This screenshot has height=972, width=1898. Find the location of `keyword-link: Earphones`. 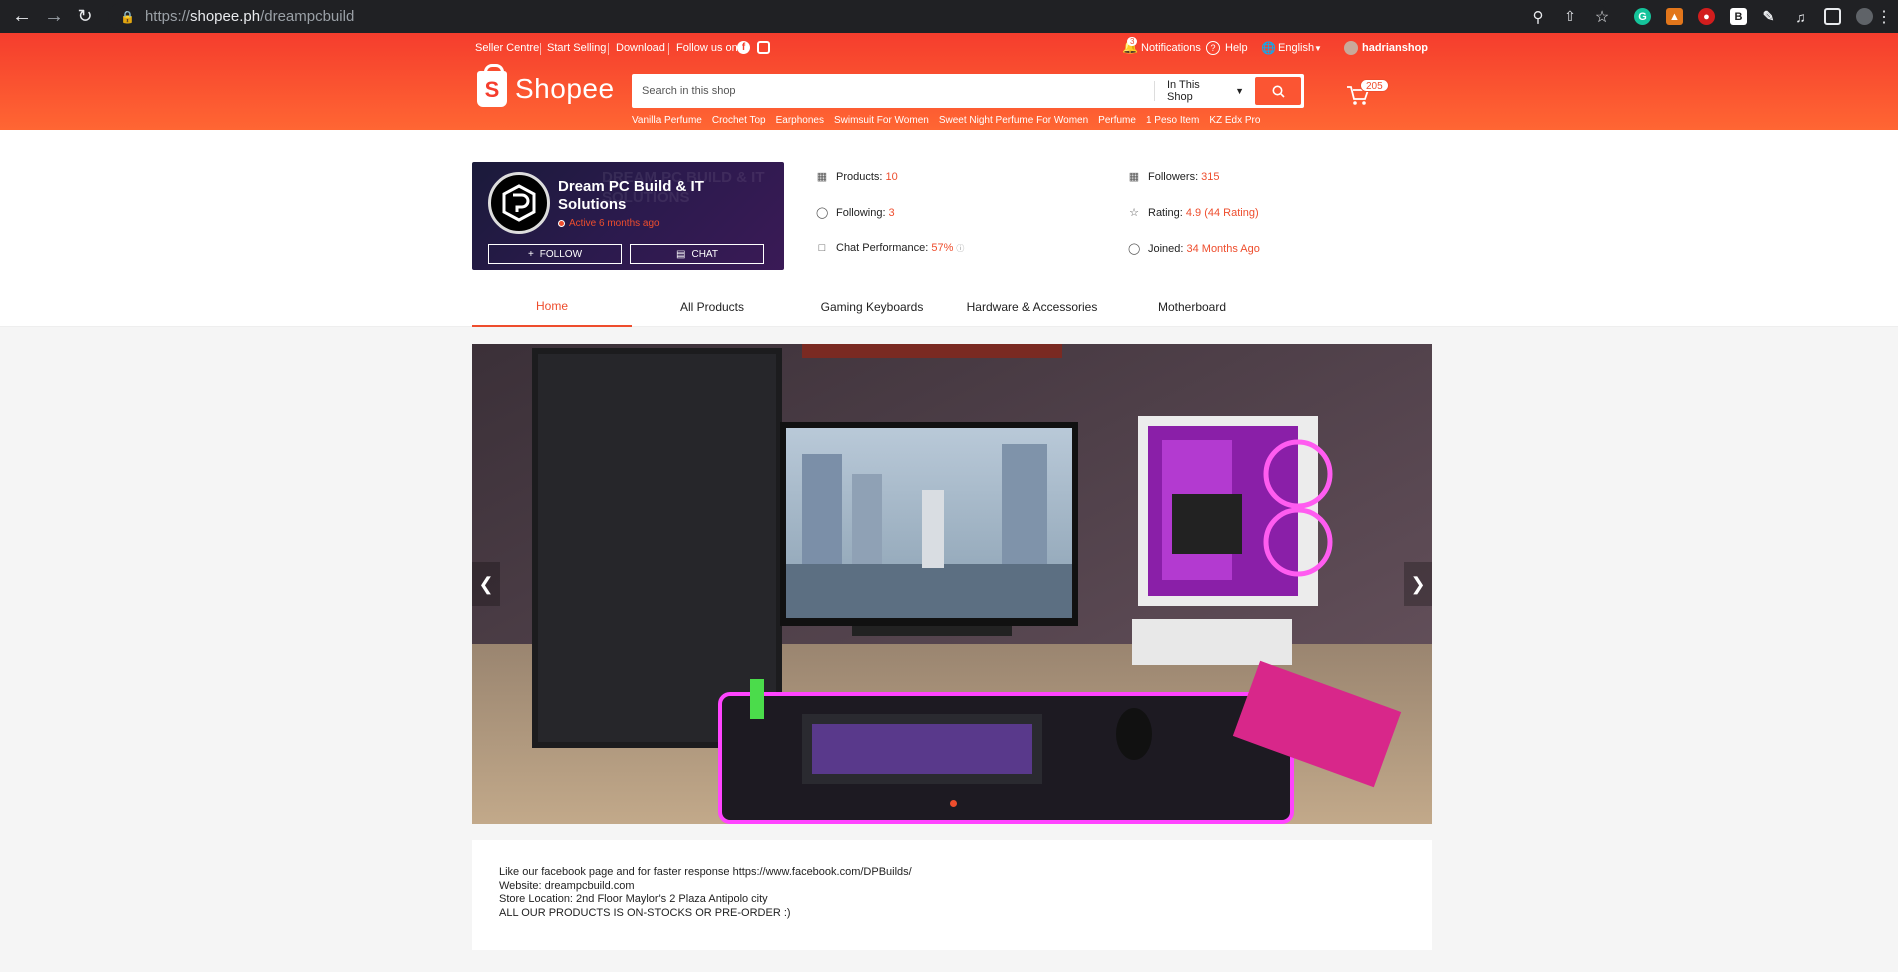

keyword-link: Earphones is located at coordinates (800, 120).